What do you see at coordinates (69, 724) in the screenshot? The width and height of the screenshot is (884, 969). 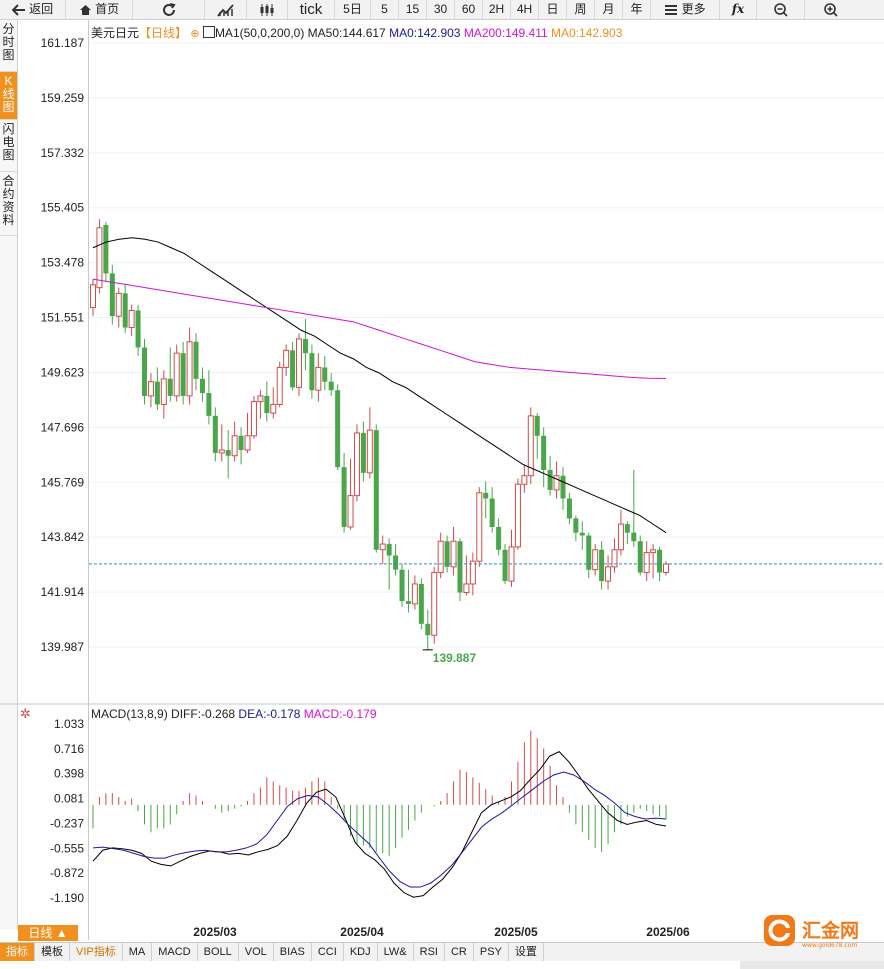 I see `macd-y-tick-0: 1.033` at bounding box center [69, 724].